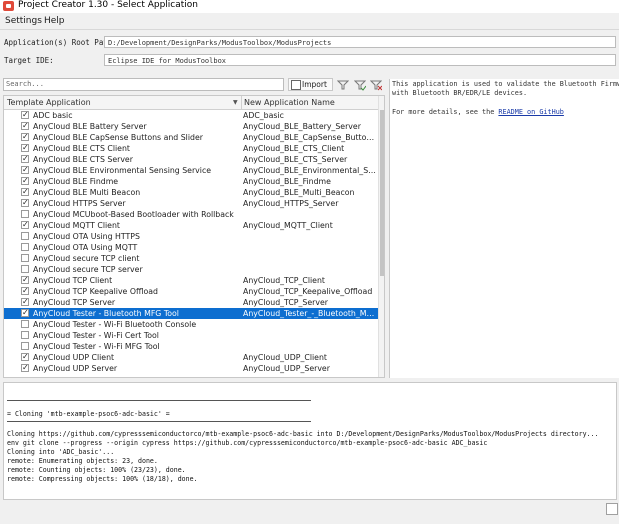 Image resolution: width=619 pixels, height=524 pixels. I want to click on new-app-name: AnyCloud_BLE_Battery_Server, so click(309, 126).